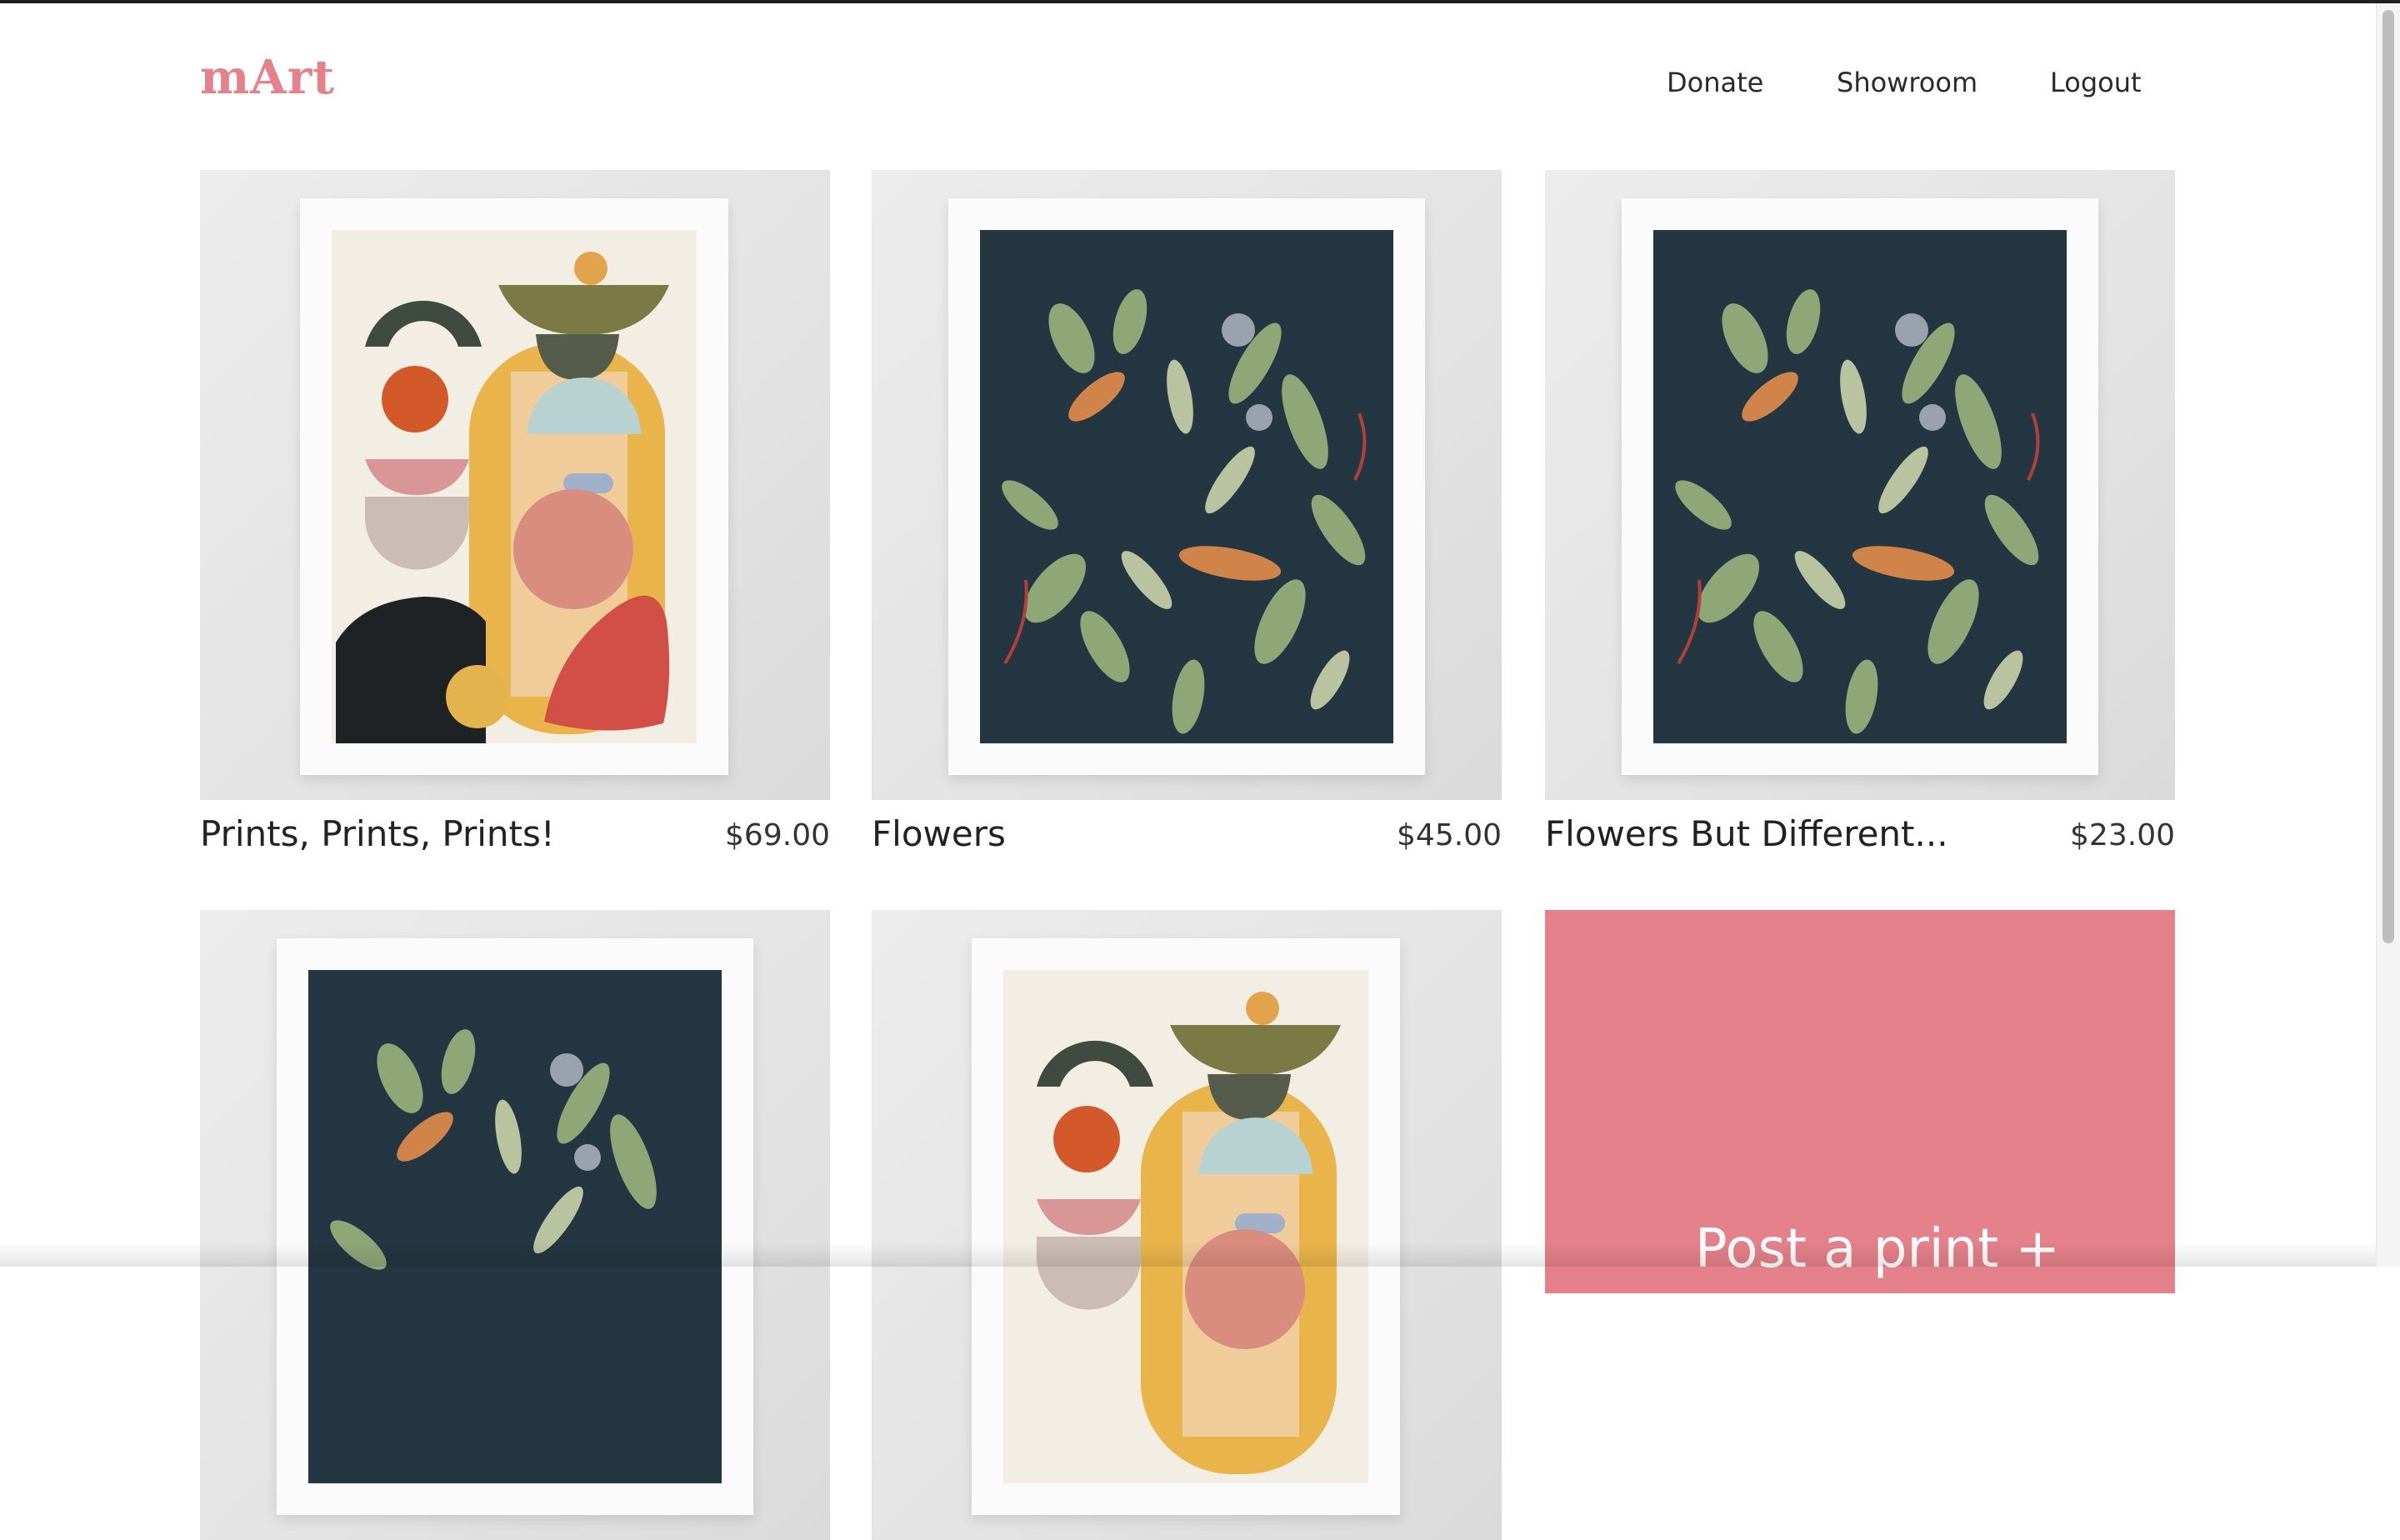 The image size is (2400, 1540). What do you see at coordinates (1715, 82) in the screenshot?
I see `nav-donate-link: Donate` at bounding box center [1715, 82].